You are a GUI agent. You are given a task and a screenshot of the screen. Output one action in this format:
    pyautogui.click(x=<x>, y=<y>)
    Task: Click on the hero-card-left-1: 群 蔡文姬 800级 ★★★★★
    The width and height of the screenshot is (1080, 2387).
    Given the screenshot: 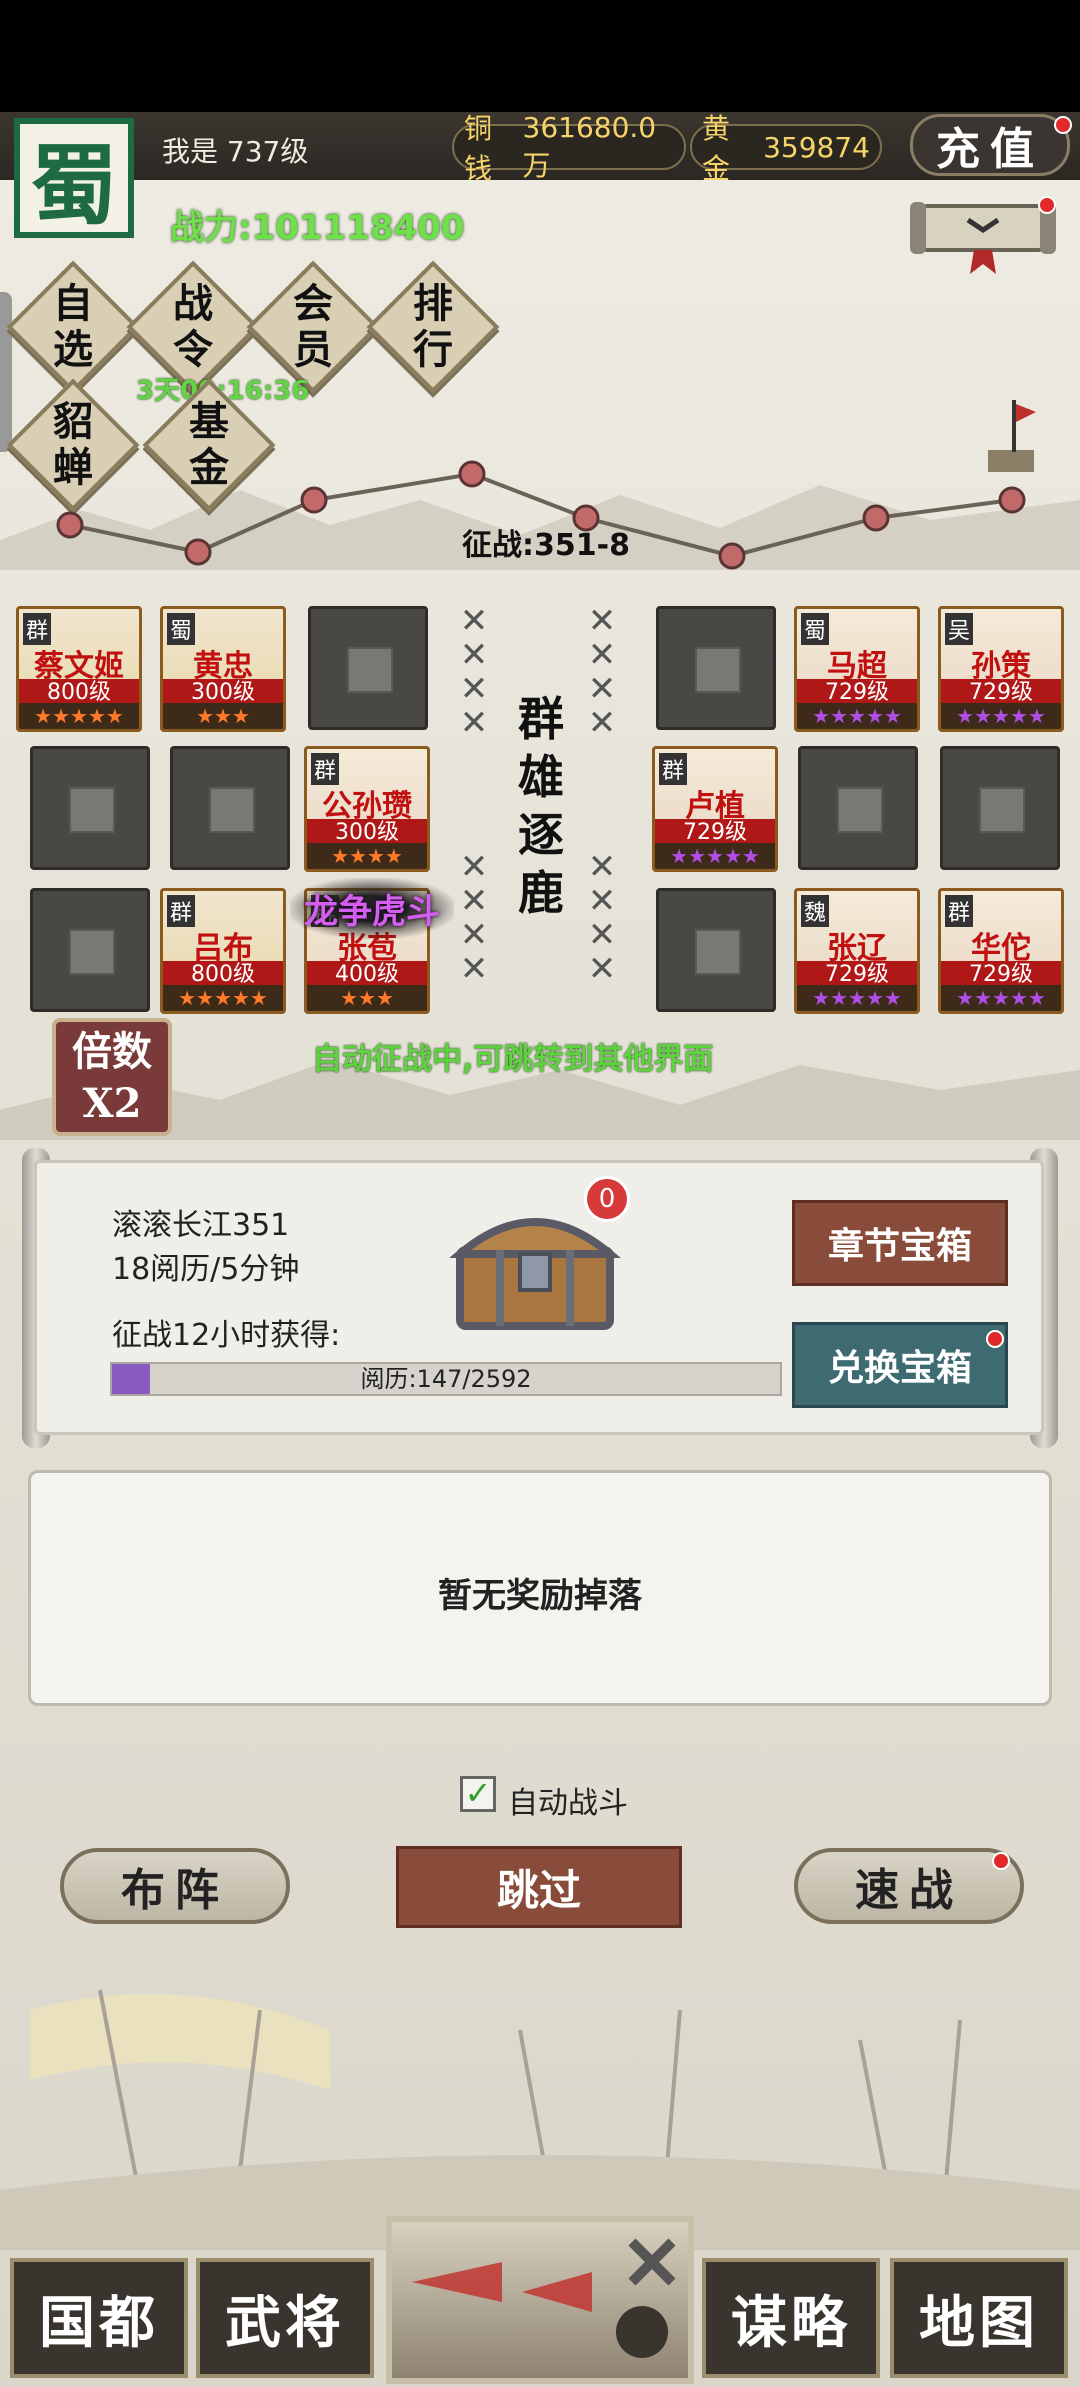 What is the action you would take?
    pyautogui.click(x=79, y=669)
    